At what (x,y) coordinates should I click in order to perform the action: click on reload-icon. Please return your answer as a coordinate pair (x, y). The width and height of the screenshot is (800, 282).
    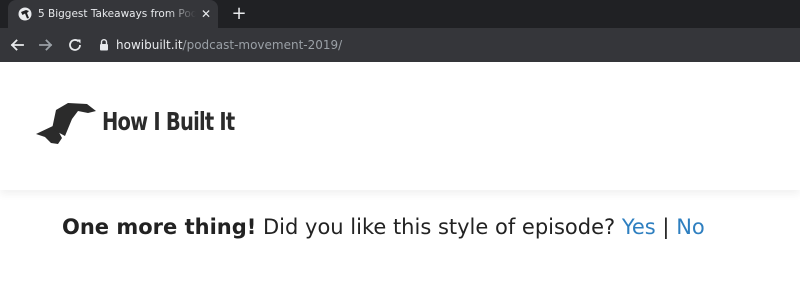
    Looking at the image, I should click on (75, 45).